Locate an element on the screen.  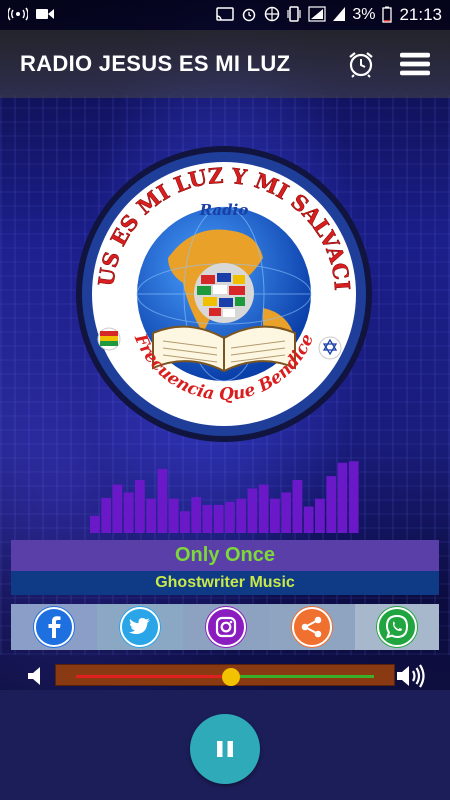
twitter-icon is located at coordinates (140, 627).